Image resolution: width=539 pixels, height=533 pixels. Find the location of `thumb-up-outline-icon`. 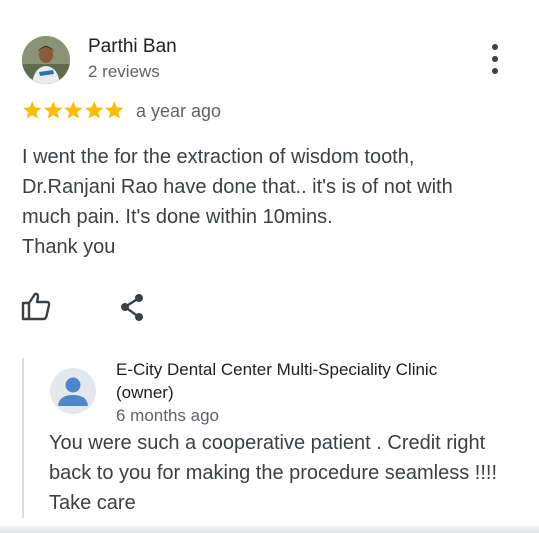

thumb-up-outline-icon is located at coordinates (36, 306).